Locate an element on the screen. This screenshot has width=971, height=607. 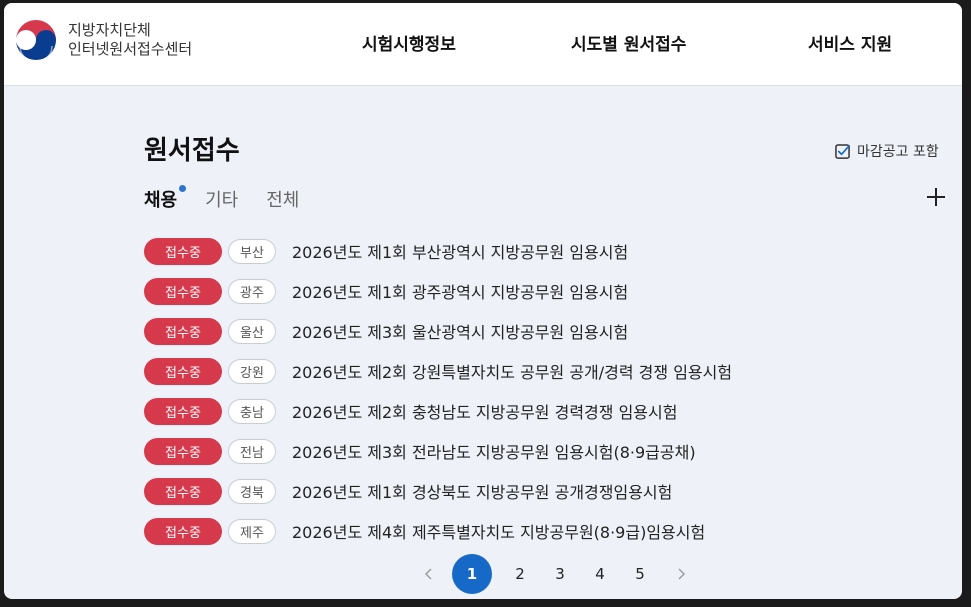
exam-row: 접수중 울산 2026년도 제3회 울산광역시 지방공무원 임용시험 is located at coordinates (534, 331).